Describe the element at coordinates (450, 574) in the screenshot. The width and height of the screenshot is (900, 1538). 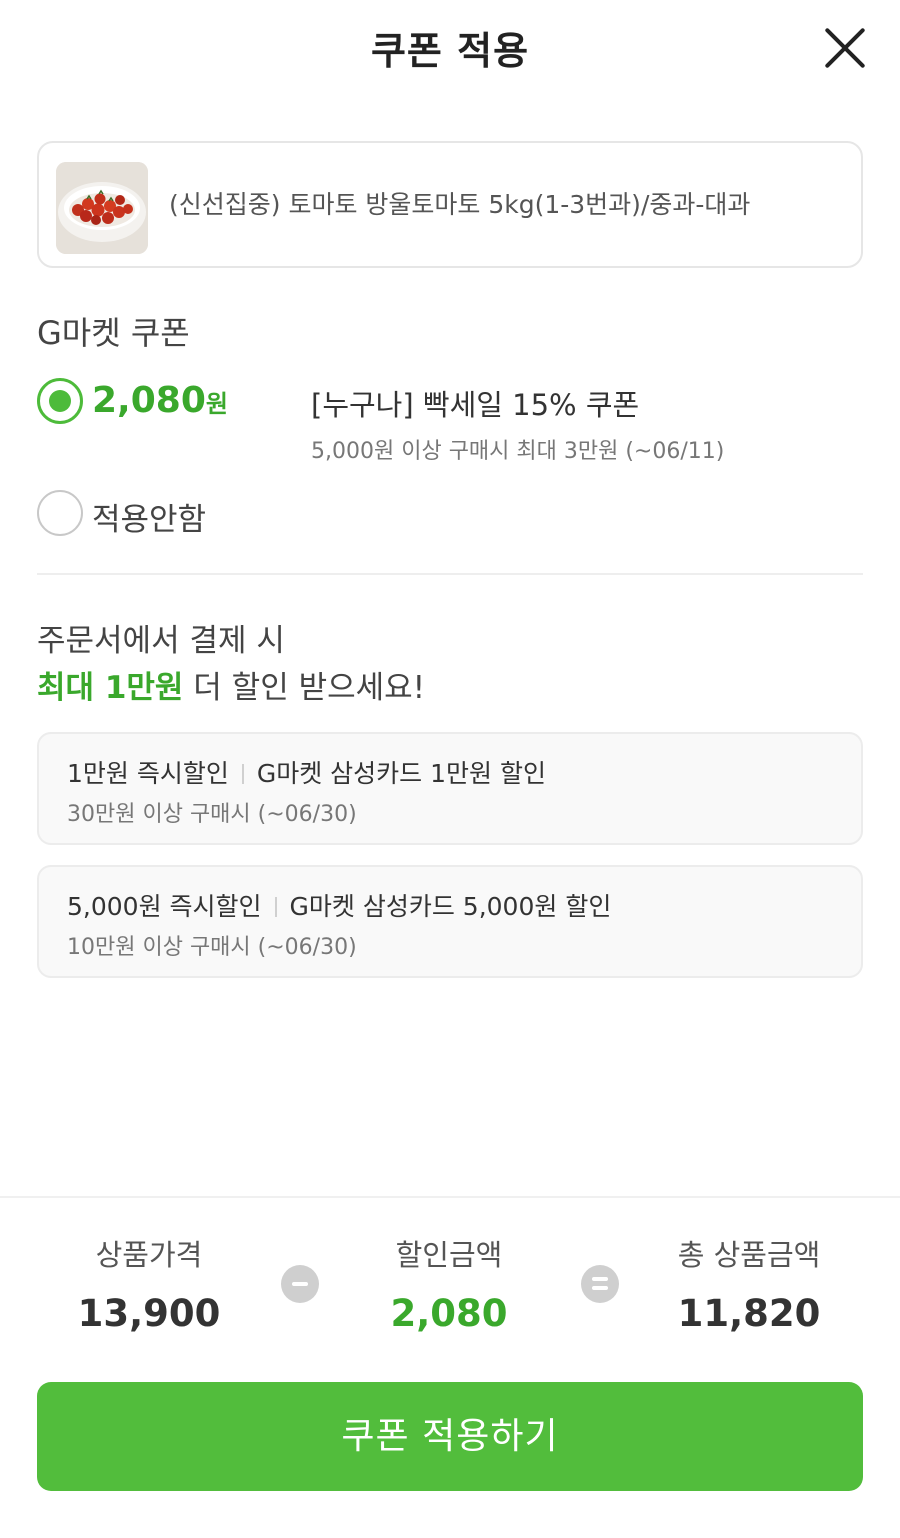
I see `divider` at that location.